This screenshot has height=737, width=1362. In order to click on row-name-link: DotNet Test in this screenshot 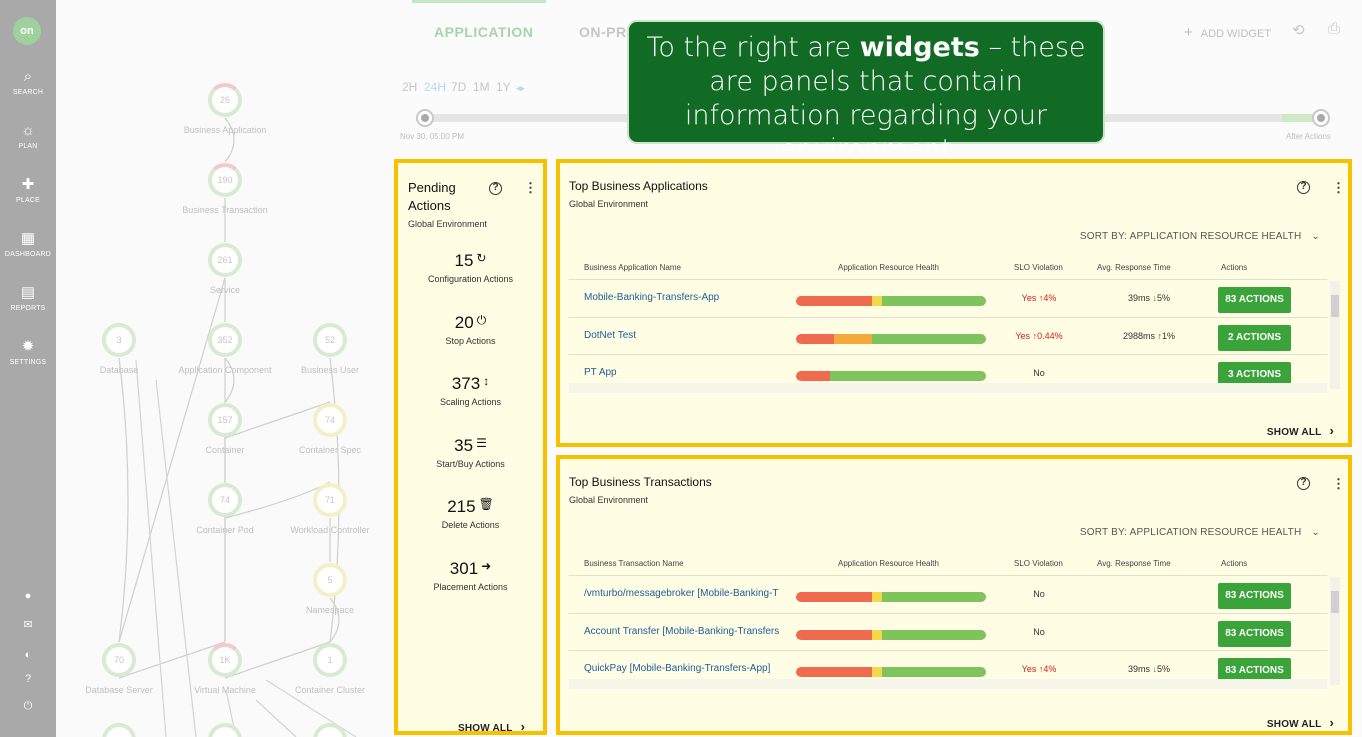, I will do `click(684, 335)`.